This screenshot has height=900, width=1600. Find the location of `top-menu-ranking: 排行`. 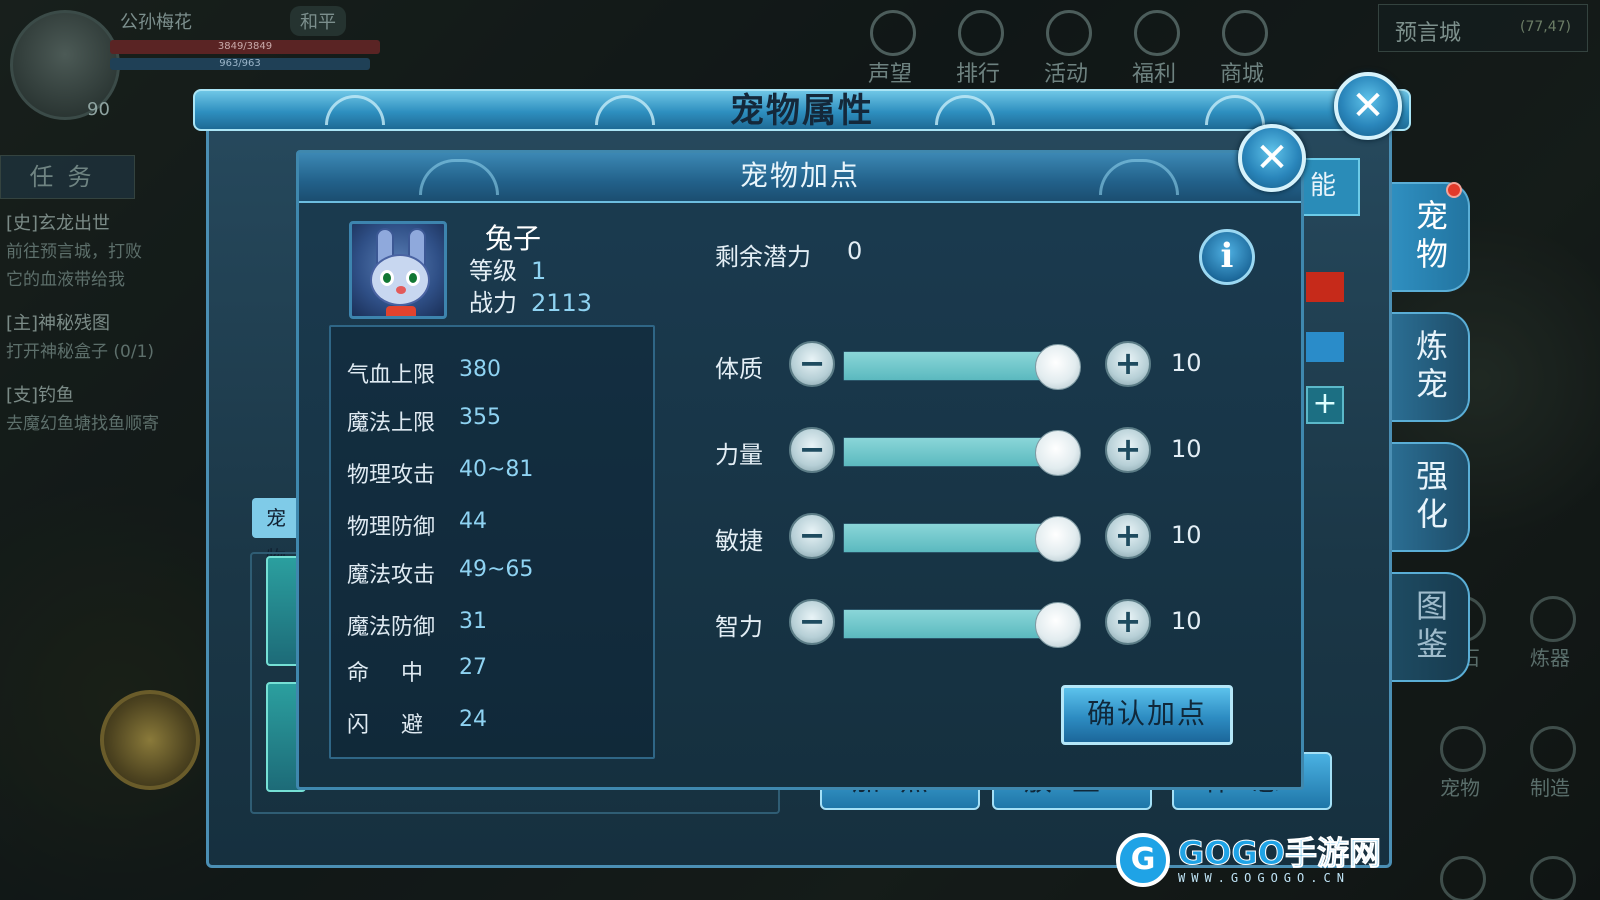

top-menu-ranking: 排行 is located at coordinates (978, 46).